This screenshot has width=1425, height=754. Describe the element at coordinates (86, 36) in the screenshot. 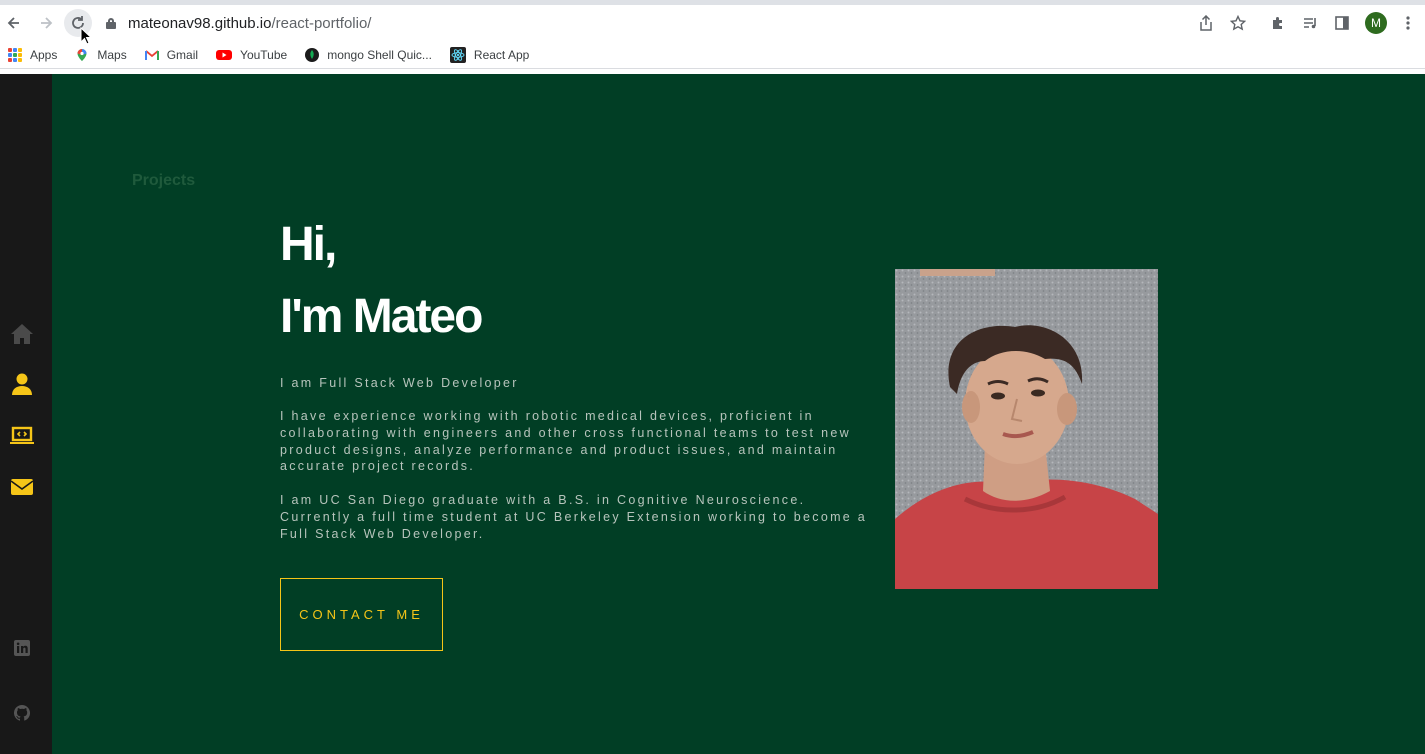

I see `mouse-cursor-icon` at that location.